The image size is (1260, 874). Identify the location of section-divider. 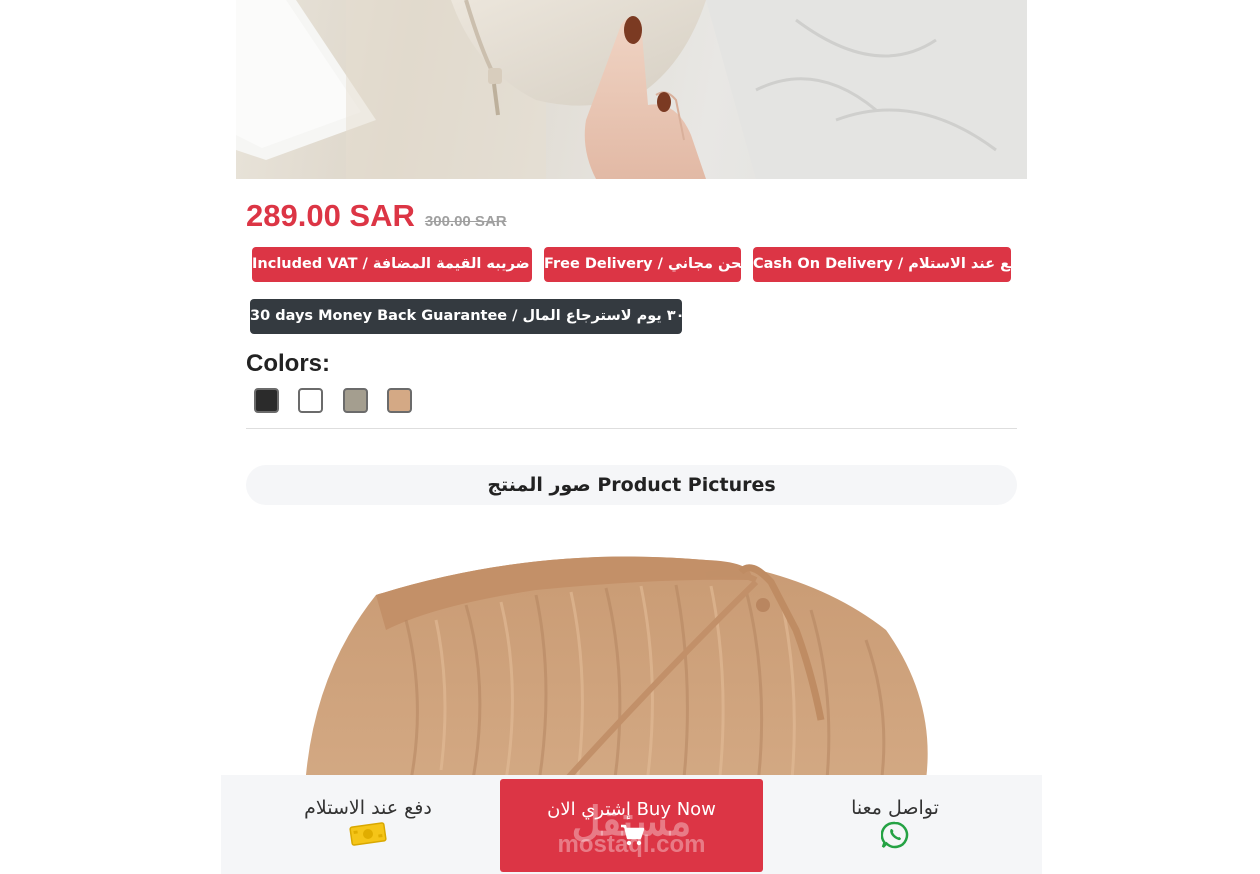
(631, 428).